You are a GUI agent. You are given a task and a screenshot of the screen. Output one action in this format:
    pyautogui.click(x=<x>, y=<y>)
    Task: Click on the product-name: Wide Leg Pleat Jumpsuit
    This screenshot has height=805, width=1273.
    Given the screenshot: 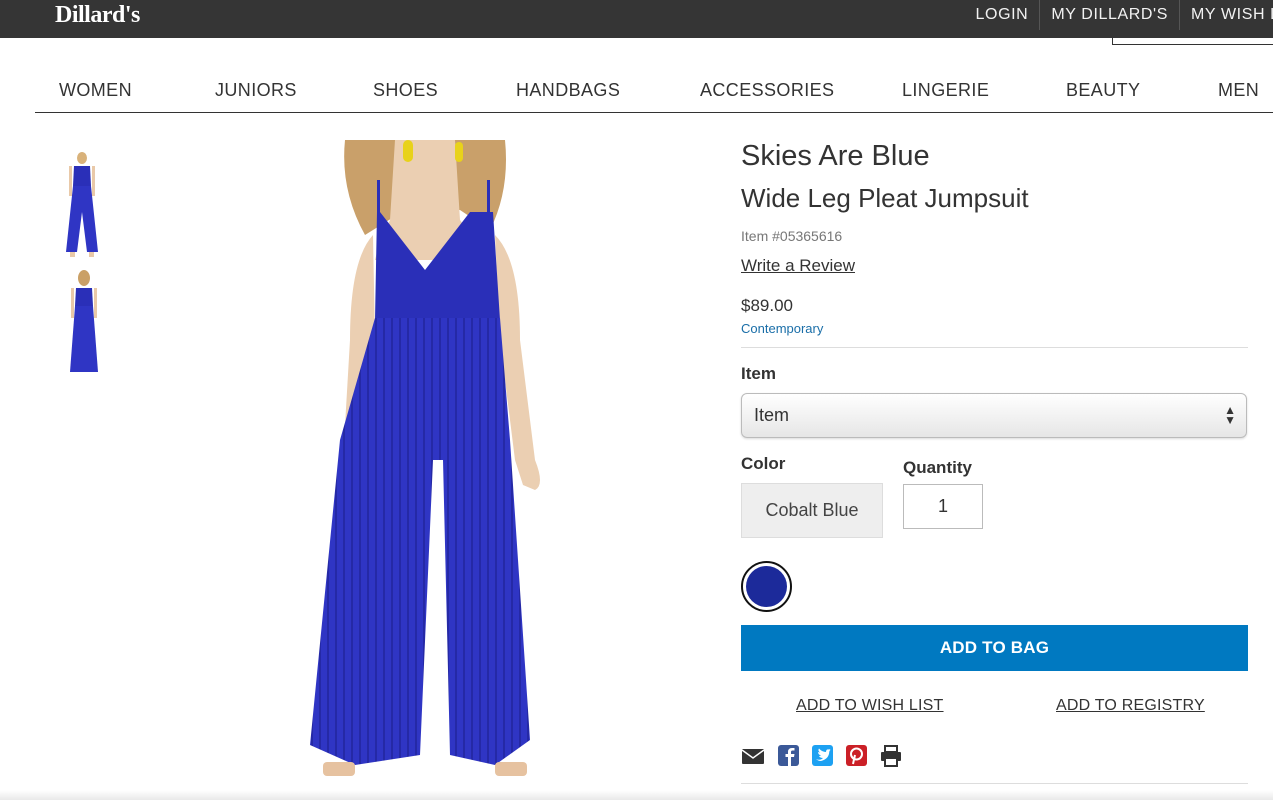 What is the action you would take?
    pyautogui.click(x=885, y=198)
    